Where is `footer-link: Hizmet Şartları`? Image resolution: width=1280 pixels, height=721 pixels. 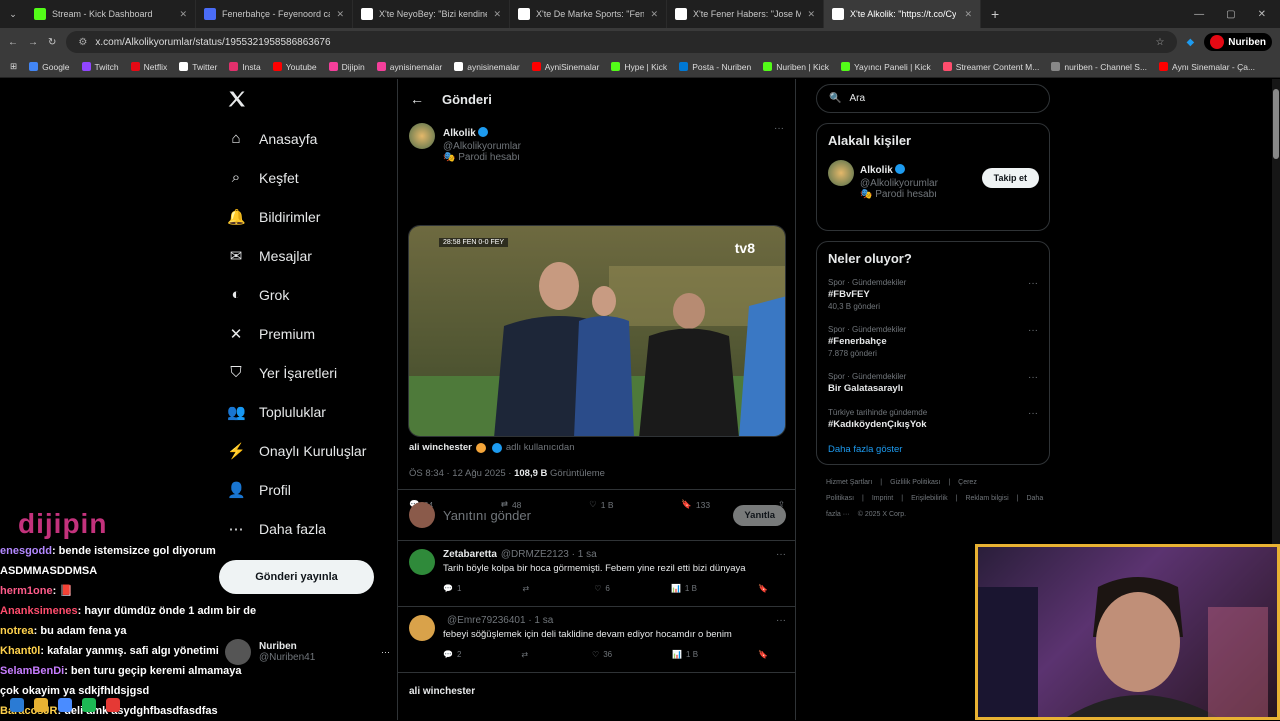
footer-link: Hizmet Şartları is located at coordinates (849, 482).